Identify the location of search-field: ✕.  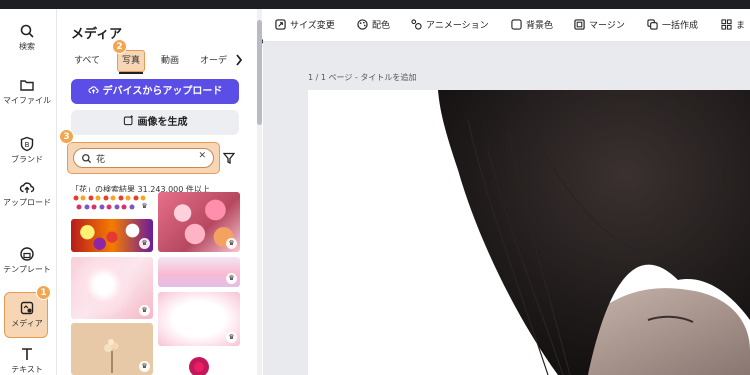
(143, 158).